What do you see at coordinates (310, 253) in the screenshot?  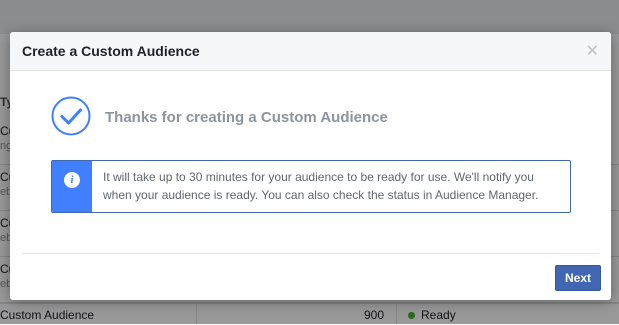 I see `dialog-divider` at bounding box center [310, 253].